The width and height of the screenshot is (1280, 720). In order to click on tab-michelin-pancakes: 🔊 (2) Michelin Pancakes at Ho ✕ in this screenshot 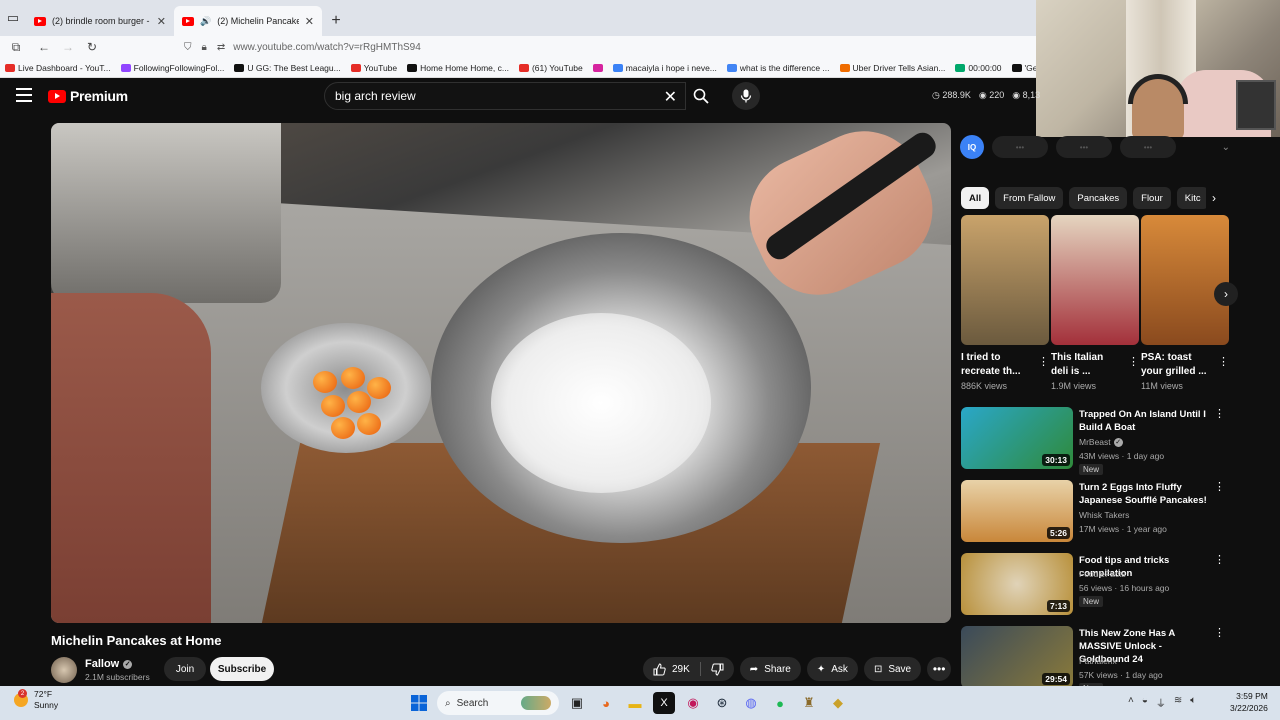, I will do `click(248, 21)`.